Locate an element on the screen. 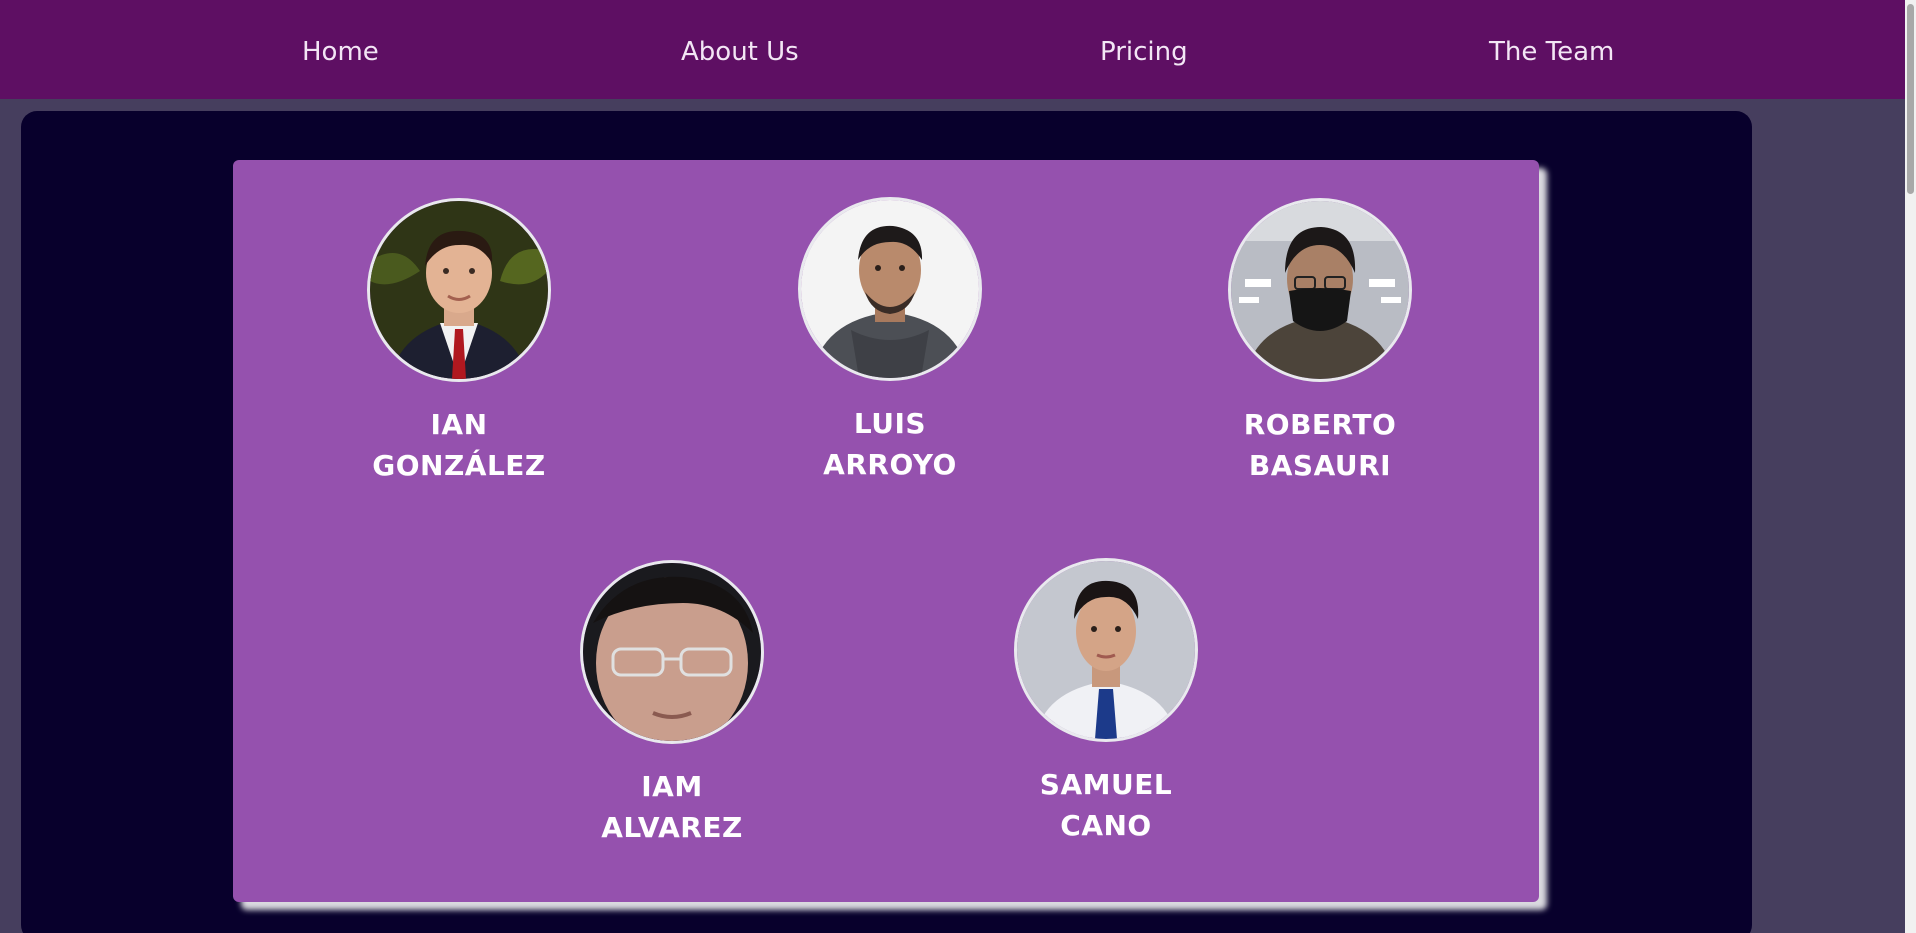  member-name: IAM ALVAREZ is located at coordinates (672, 807).